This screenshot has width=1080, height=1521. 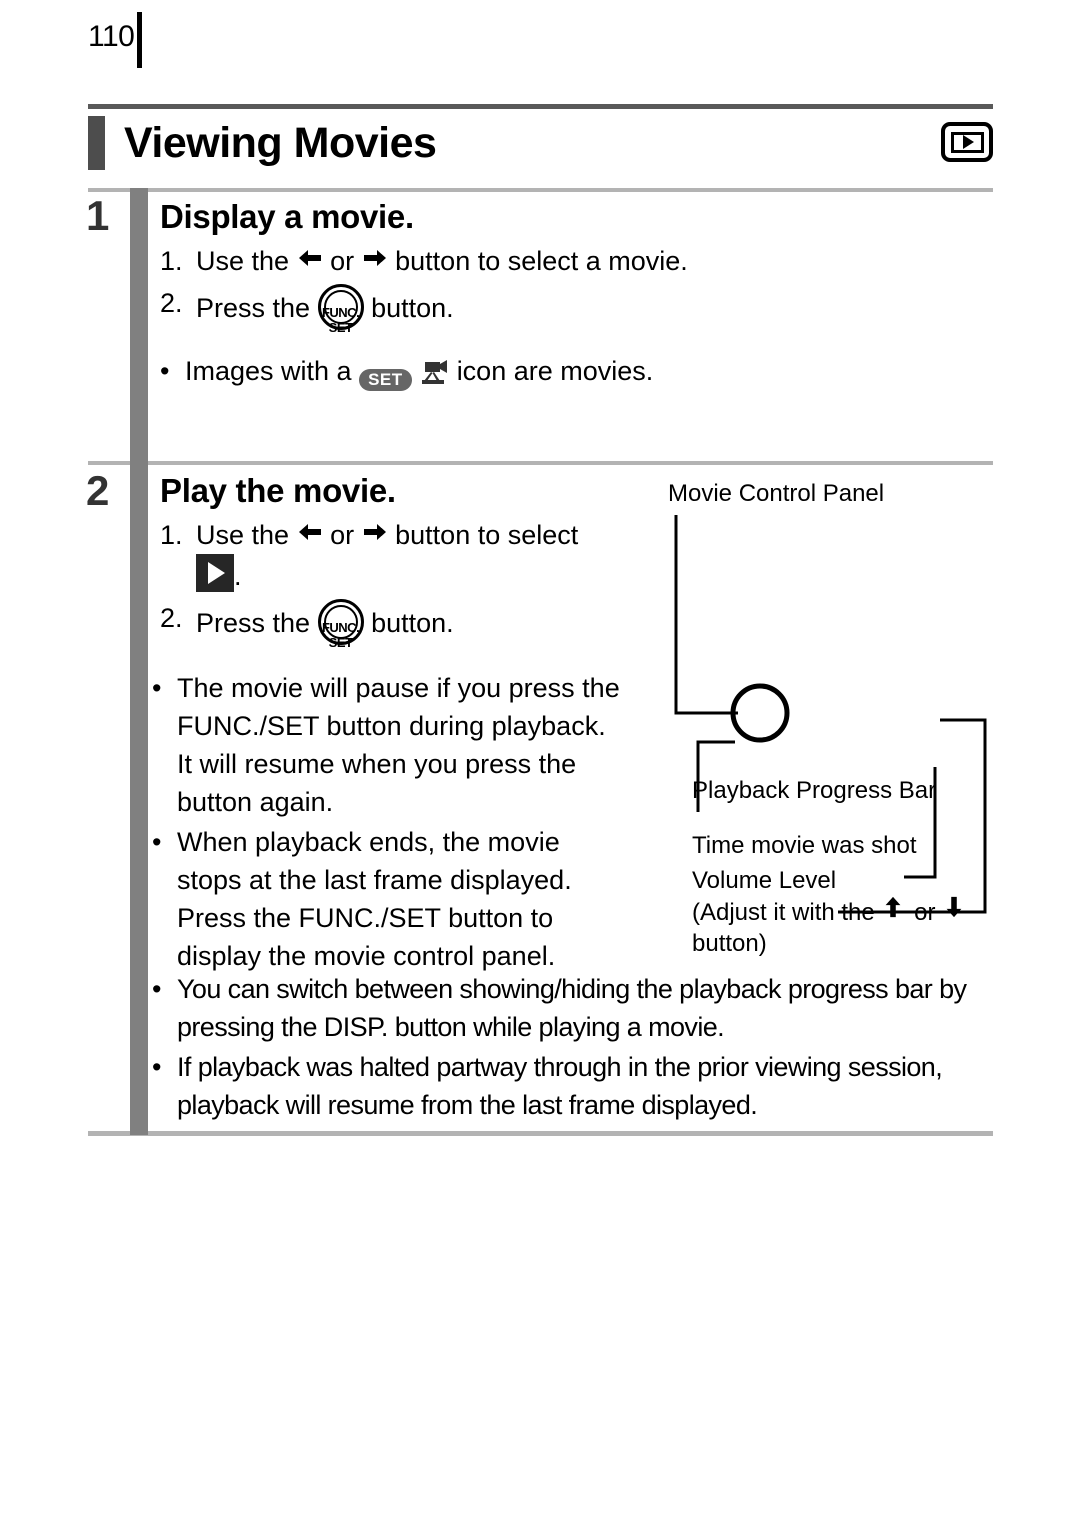 What do you see at coordinates (395, 555) in the screenshot?
I see `step-2-instruction-1: 1. Use the or button to select .` at bounding box center [395, 555].